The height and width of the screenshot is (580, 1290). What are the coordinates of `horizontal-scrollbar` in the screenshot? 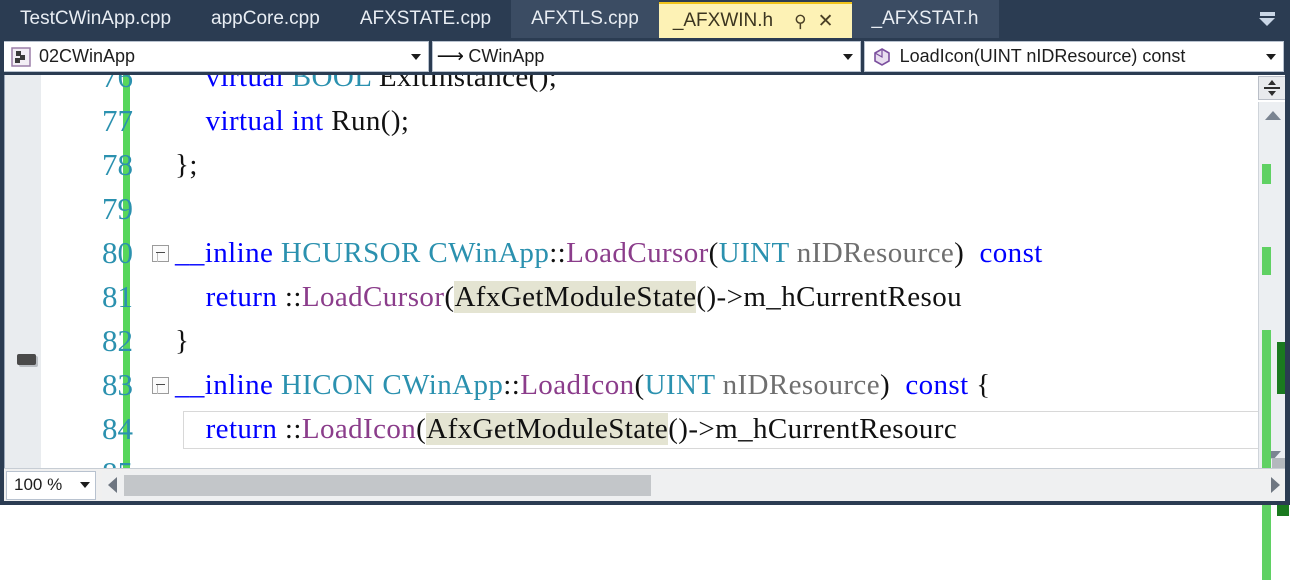 It's located at (693, 485).